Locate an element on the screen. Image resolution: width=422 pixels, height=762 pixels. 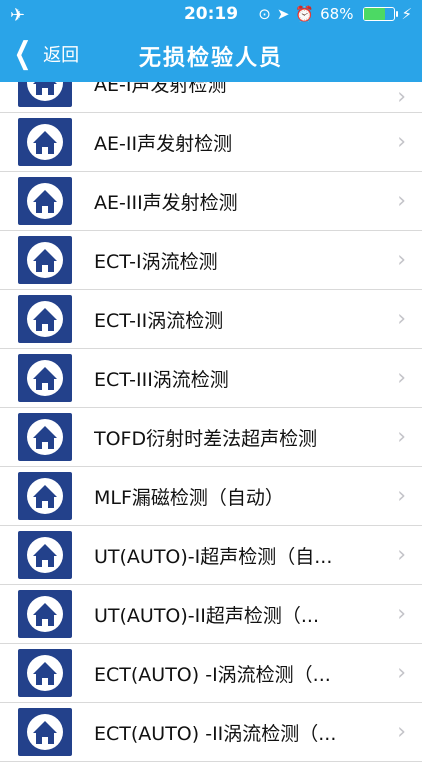
list-item: ECT(AUTO) -II涡流检测（... › is located at coordinates (211, 732).